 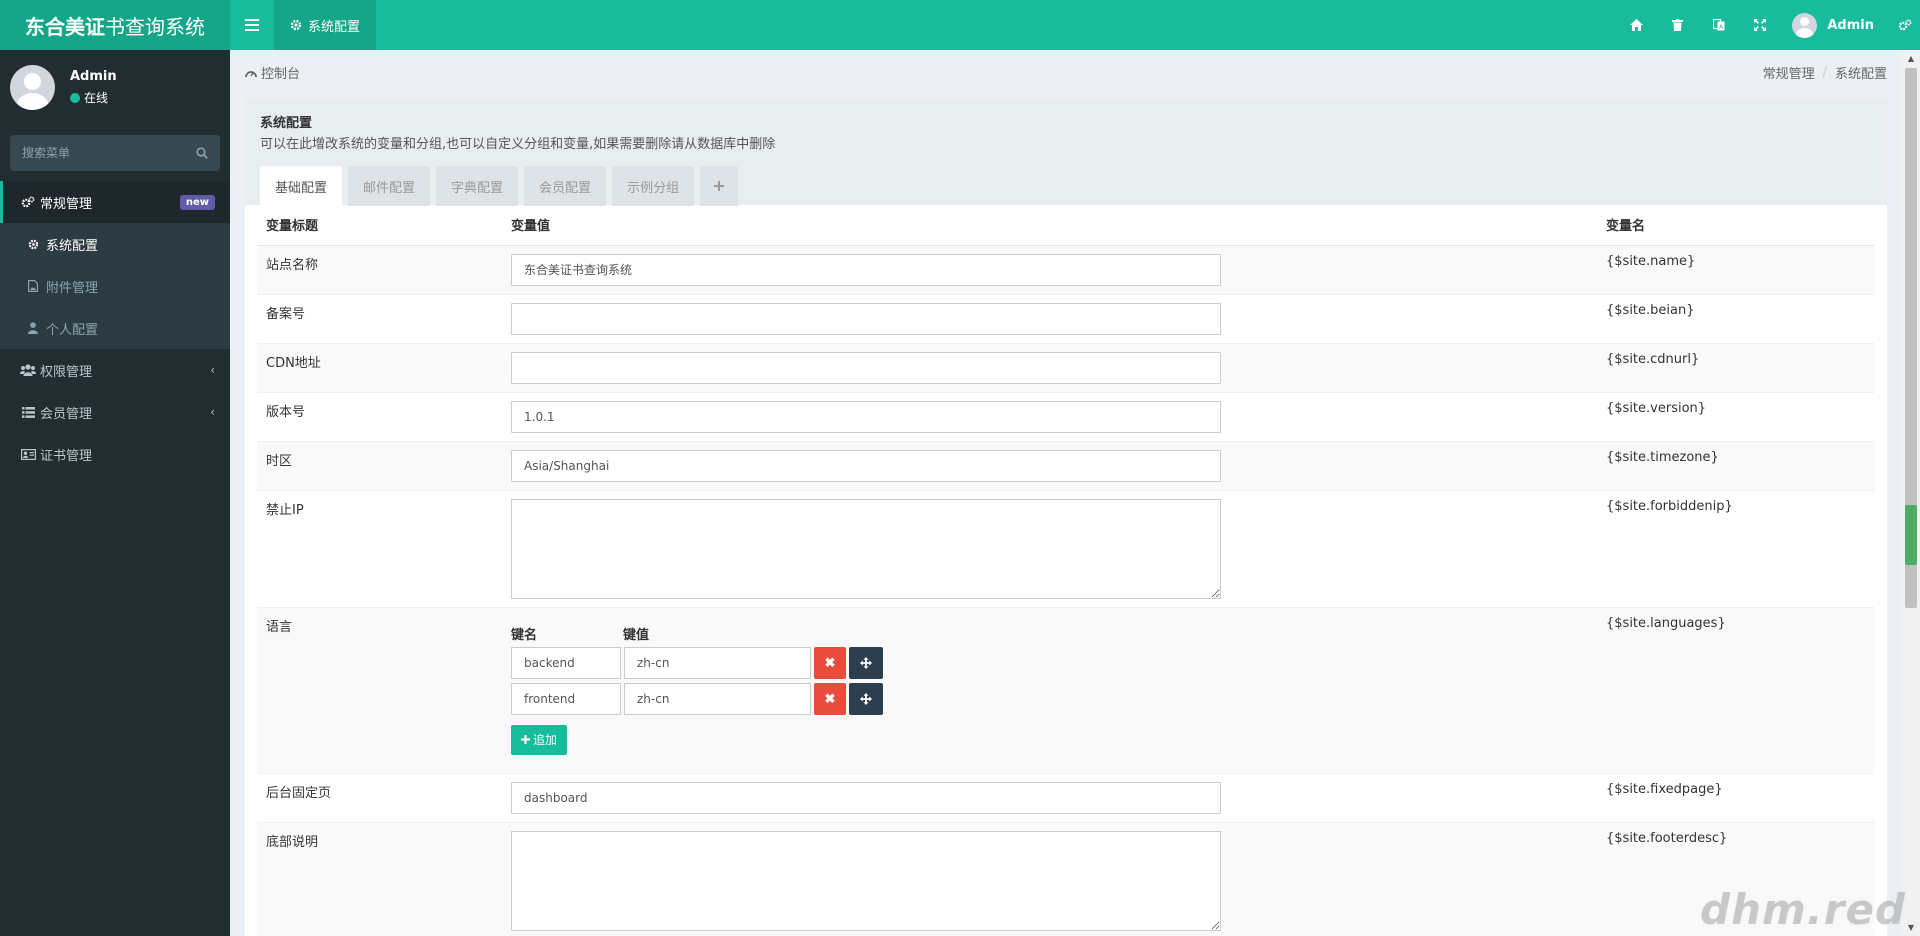 What do you see at coordinates (379, 878) in the screenshot?
I see `row-title: 底部说明` at bounding box center [379, 878].